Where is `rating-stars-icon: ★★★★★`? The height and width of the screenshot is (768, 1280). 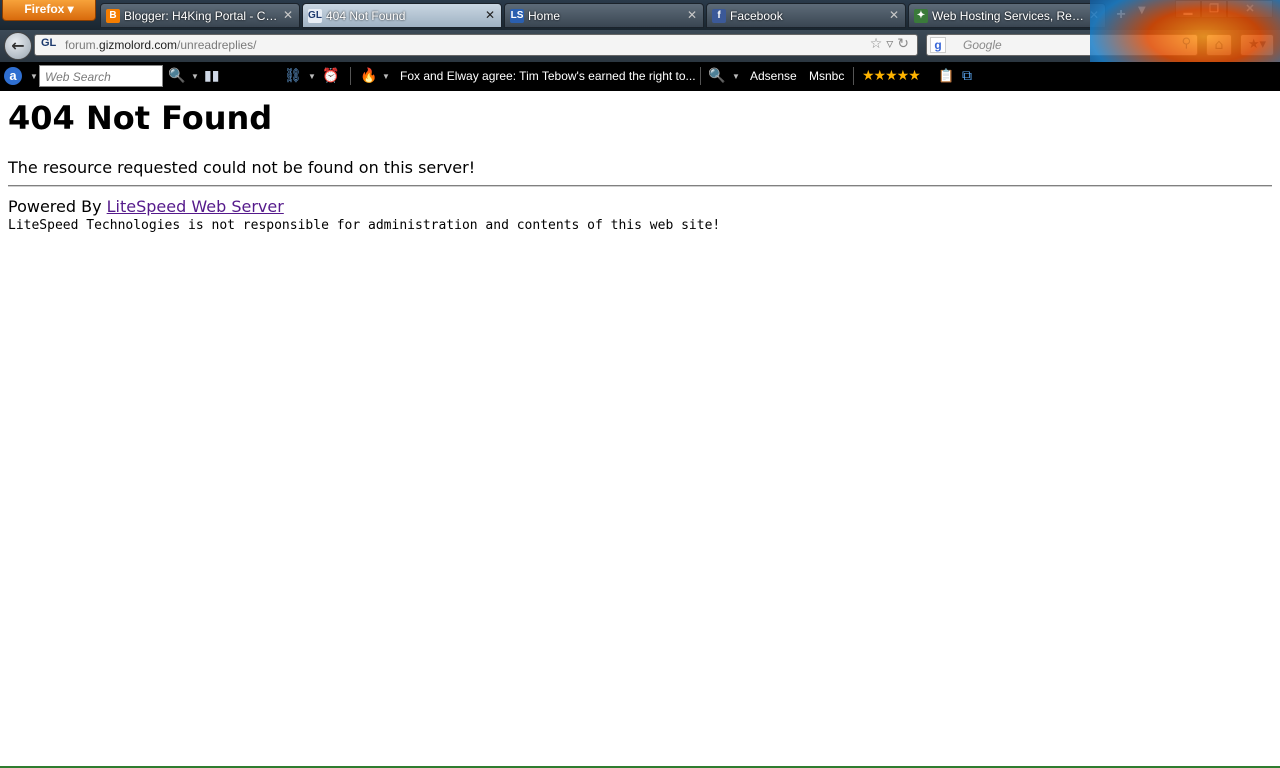
rating-stars-icon: ★★★★★ is located at coordinates (891, 75).